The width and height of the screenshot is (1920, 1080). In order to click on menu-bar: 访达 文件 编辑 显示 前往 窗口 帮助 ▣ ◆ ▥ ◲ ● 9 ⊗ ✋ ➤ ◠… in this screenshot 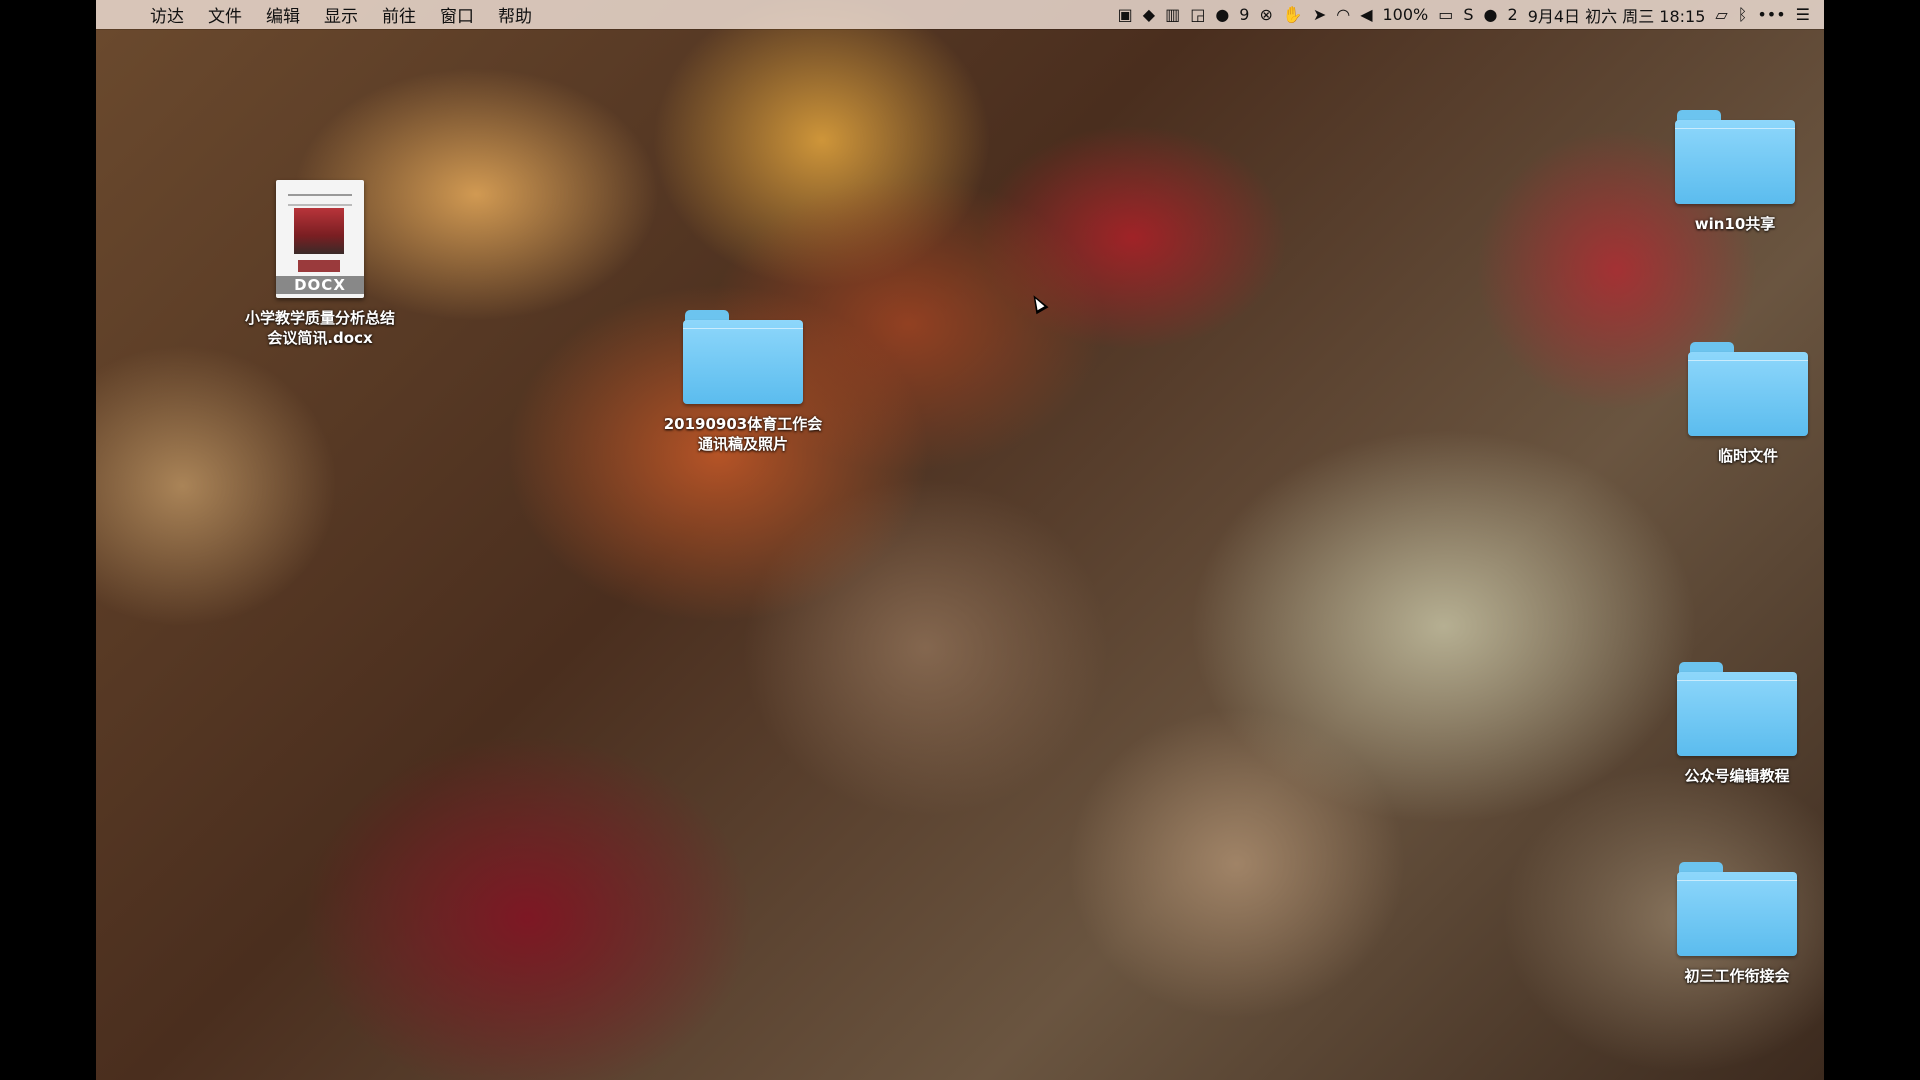, I will do `click(960, 14)`.